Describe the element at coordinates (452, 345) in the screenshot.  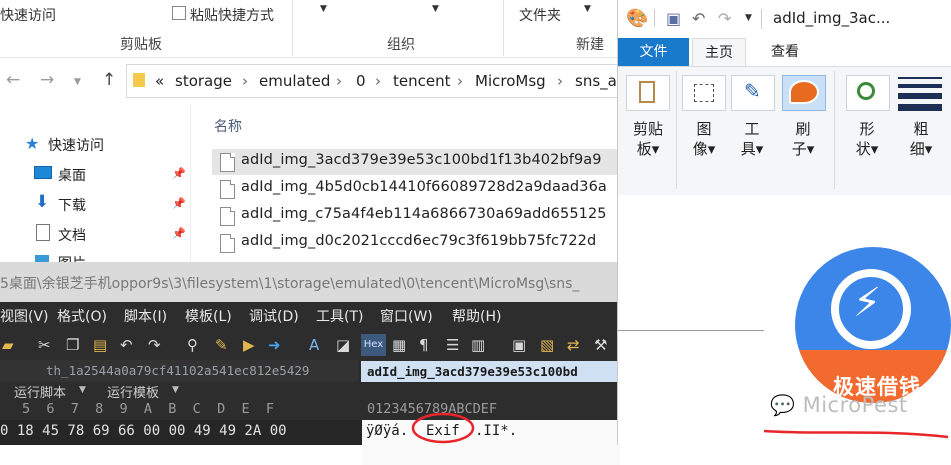
I see `list-icon: ☰` at that location.